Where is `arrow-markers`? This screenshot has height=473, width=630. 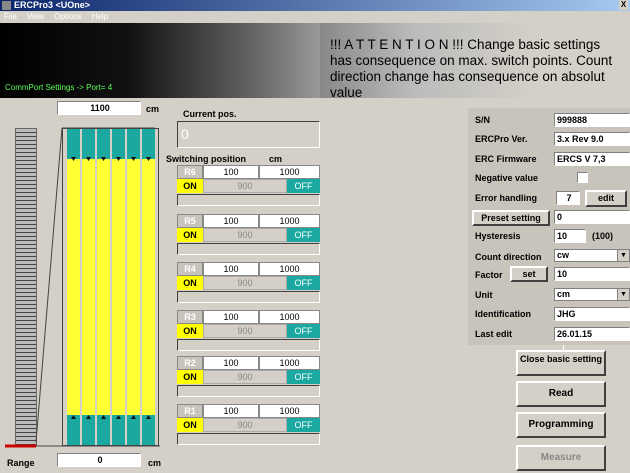 arrow-markers is located at coordinates (111, 288).